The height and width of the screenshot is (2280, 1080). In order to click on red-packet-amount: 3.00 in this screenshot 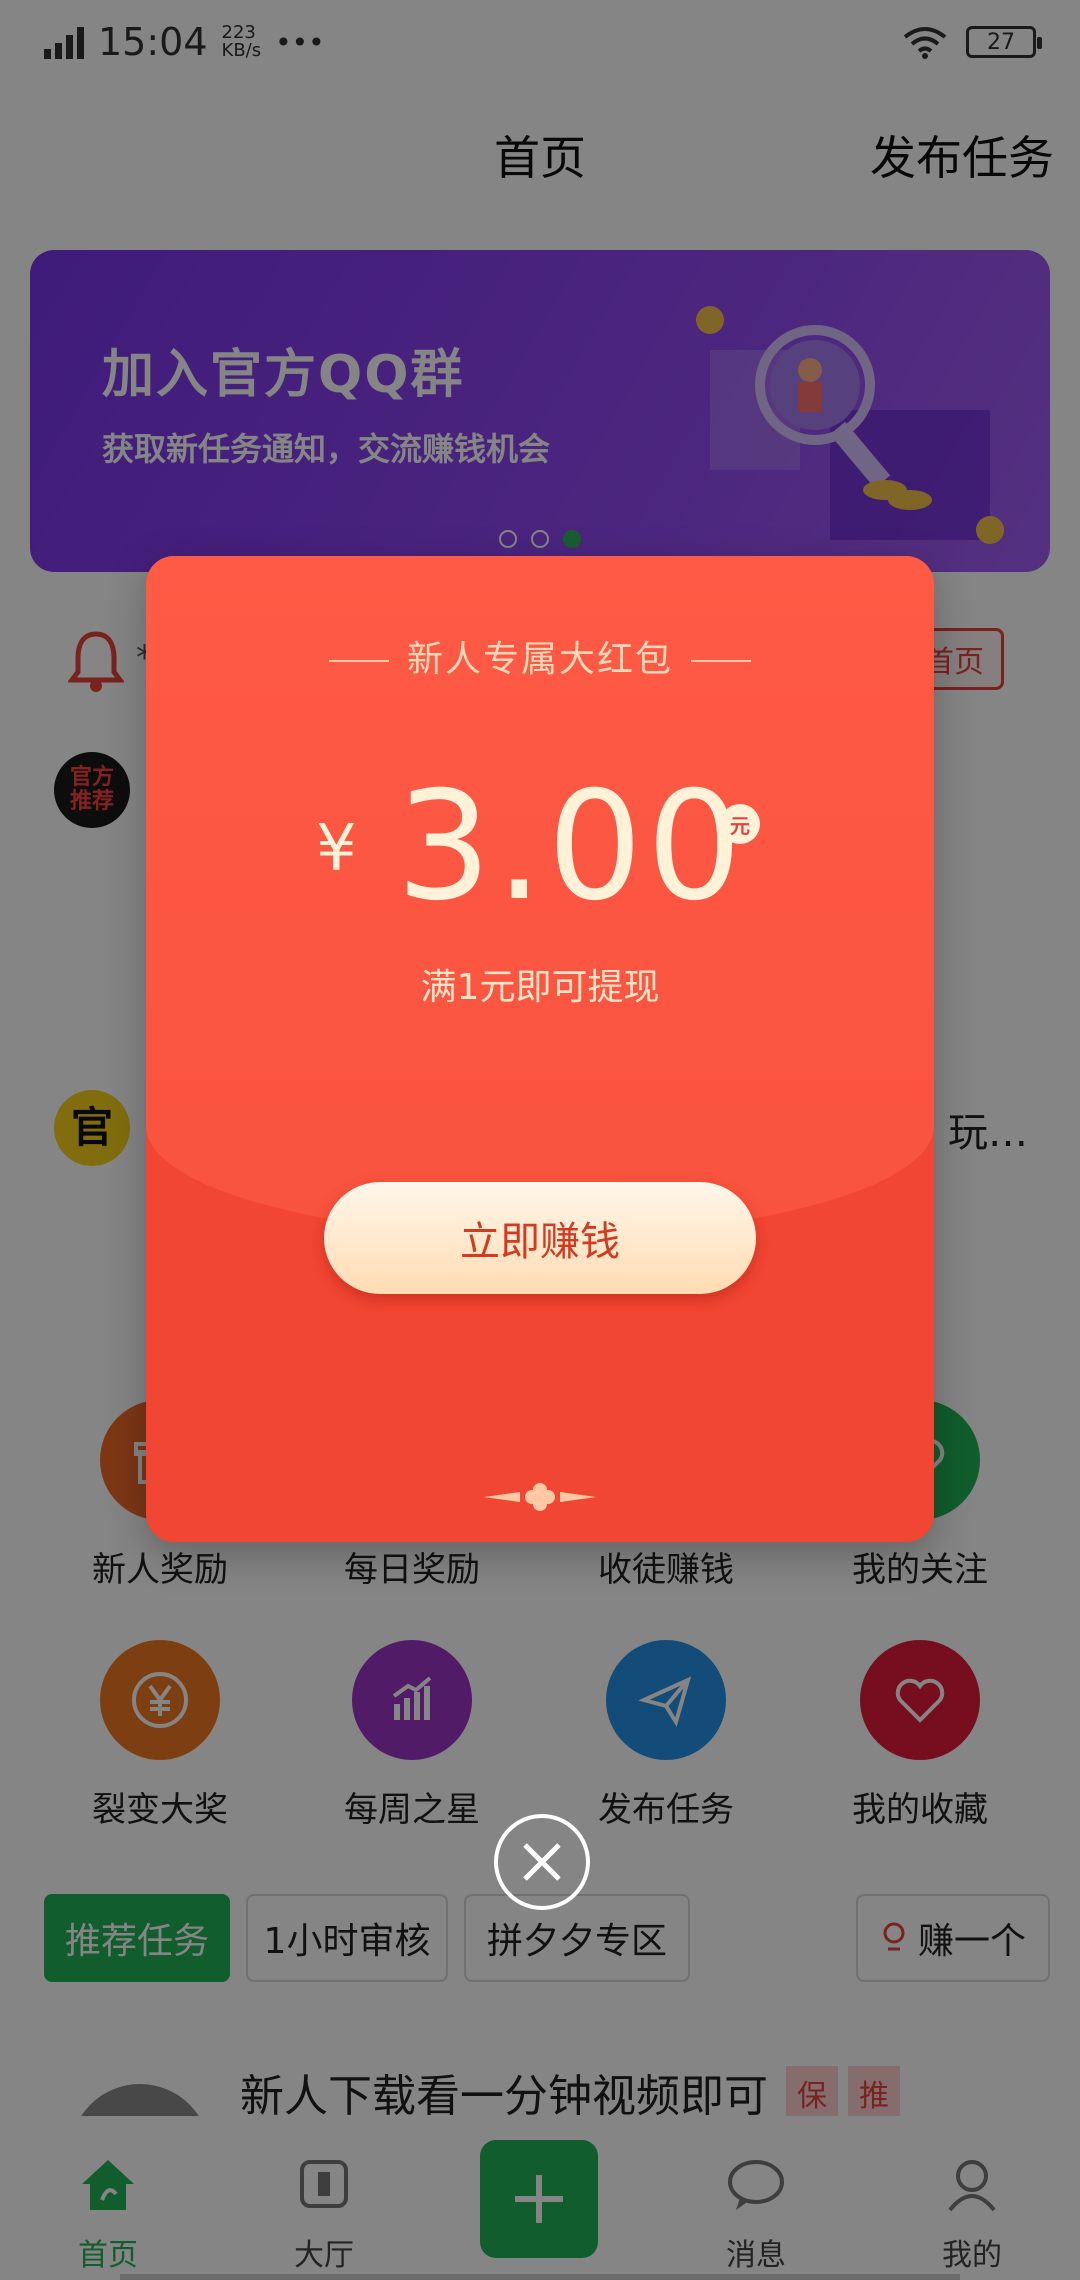, I will do `click(571, 847)`.